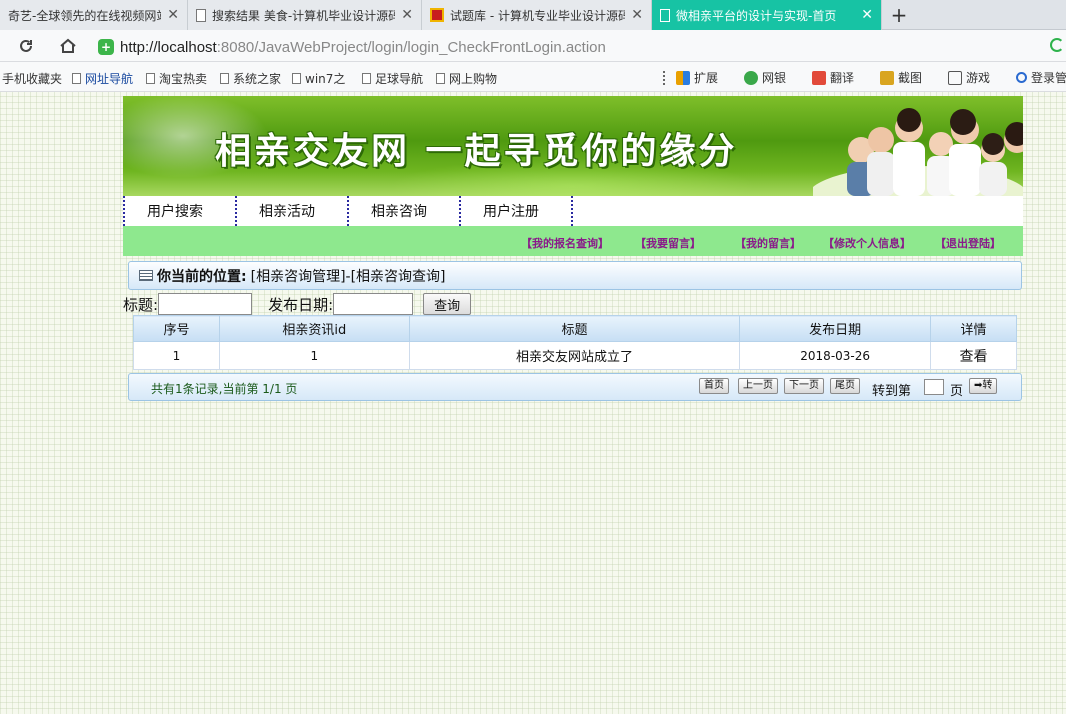 Image resolution: width=1066 pixels, height=714 pixels. Describe the element at coordinates (325, 79) in the screenshot. I see `bookmark-label: win7之` at that location.